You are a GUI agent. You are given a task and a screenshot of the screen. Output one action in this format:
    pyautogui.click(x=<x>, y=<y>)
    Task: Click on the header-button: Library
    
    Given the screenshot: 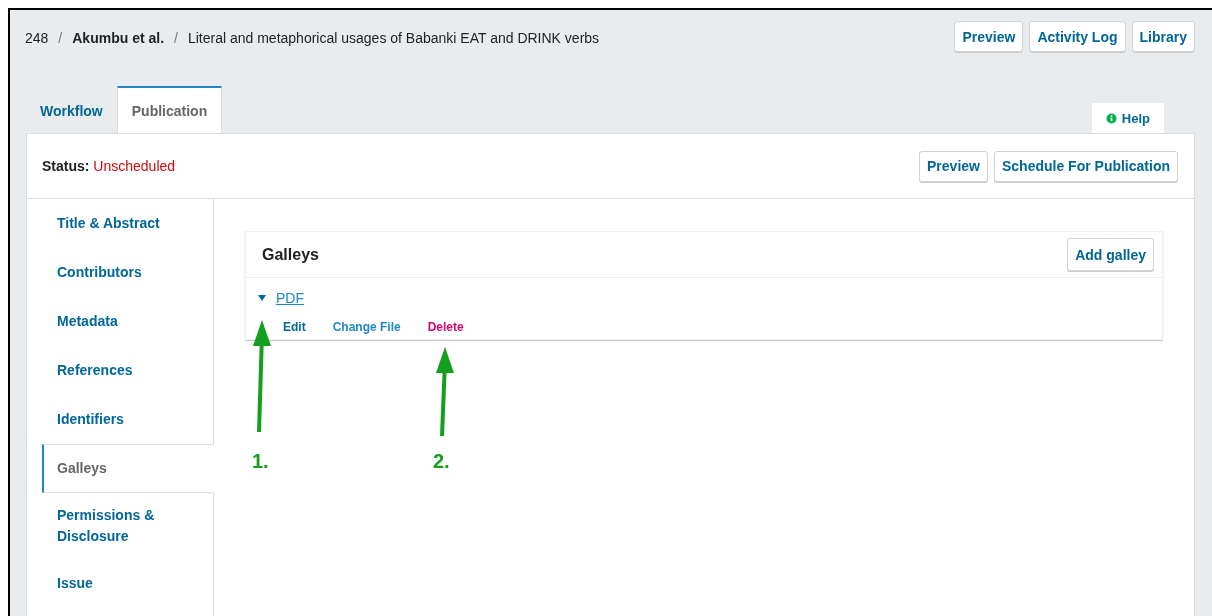 What is the action you would take?
    pyautogui.click(x=1163, y=36)
    